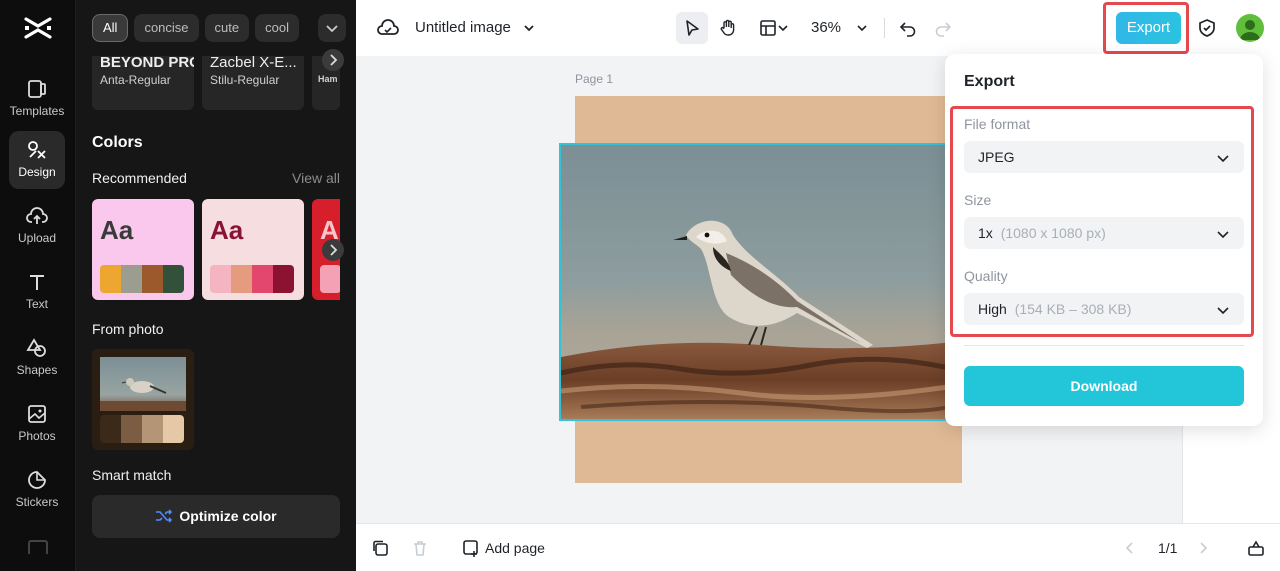  Describe the element at coordinates (227, 28) in the screenshot. I see `chip-cute: cute` at that location.